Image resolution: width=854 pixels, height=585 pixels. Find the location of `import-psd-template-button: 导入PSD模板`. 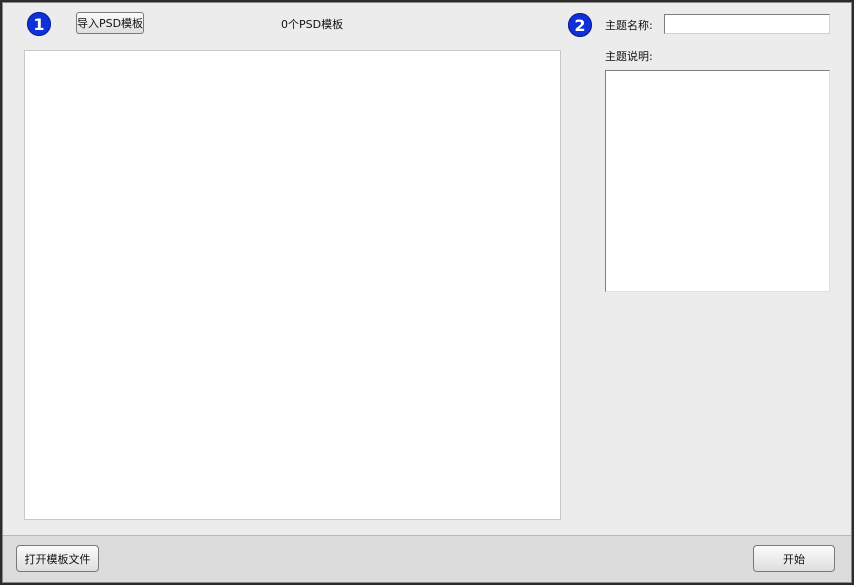

import-psd-template-button: 导入PSD模板 is located at coordinates (110, 23).